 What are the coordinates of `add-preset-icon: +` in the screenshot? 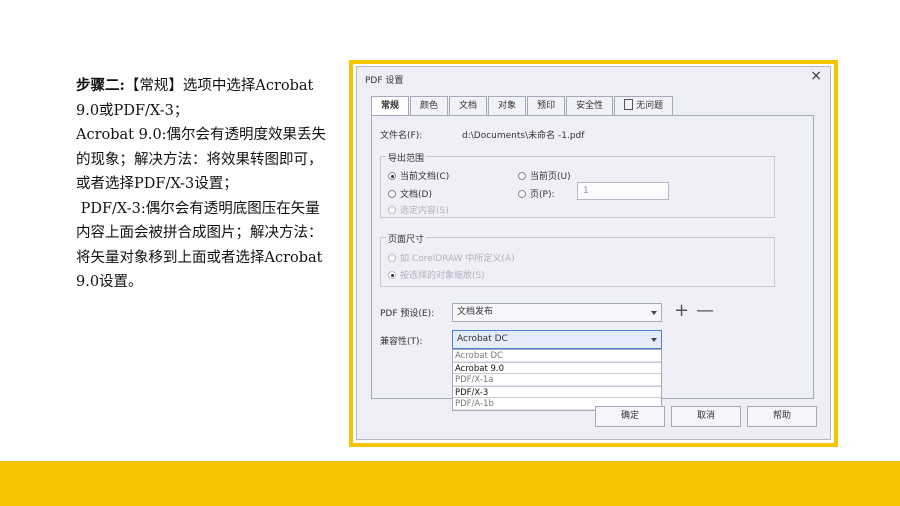 It's located at (681, 311).